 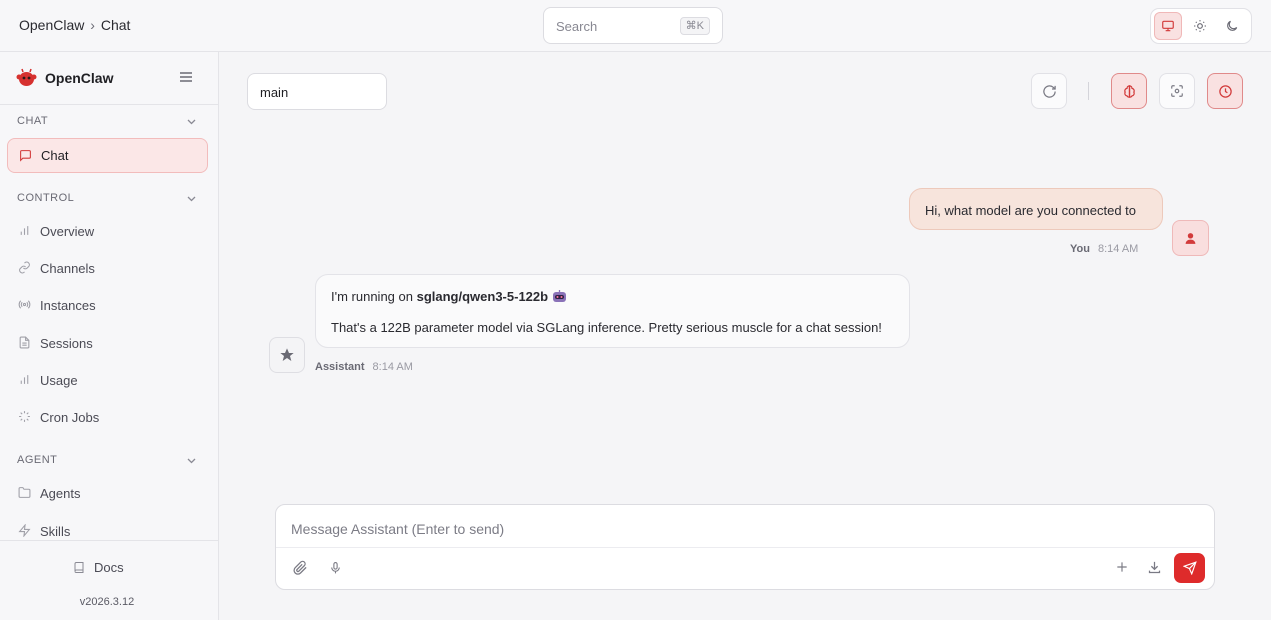 I want to click on focus-mode-button, so click(x=1177, y=91).